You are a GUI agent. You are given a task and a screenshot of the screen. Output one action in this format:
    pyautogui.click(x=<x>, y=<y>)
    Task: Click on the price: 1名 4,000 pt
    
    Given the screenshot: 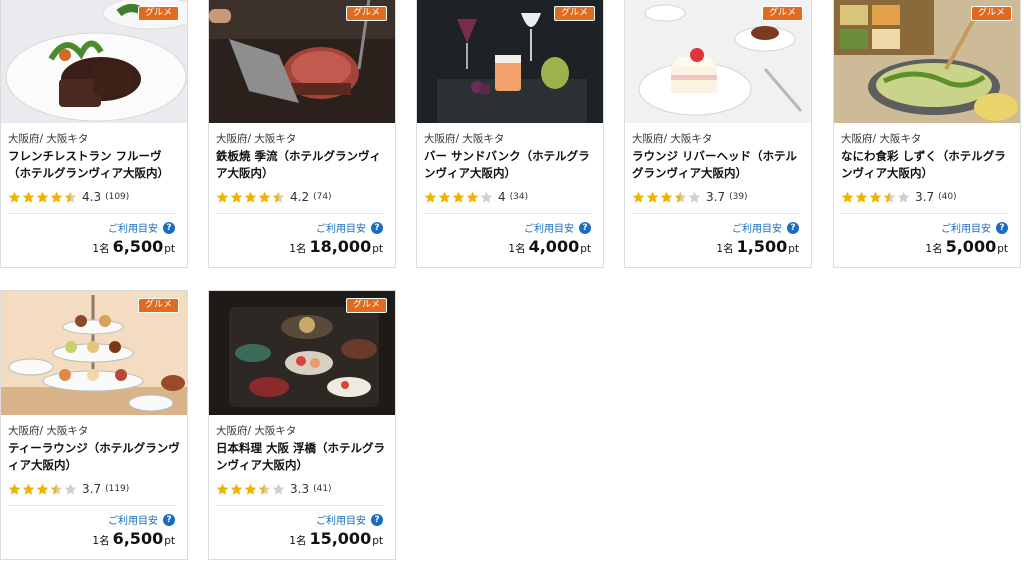 What is the action you would take?
    pyautogui.click(x=549, y=246)
    